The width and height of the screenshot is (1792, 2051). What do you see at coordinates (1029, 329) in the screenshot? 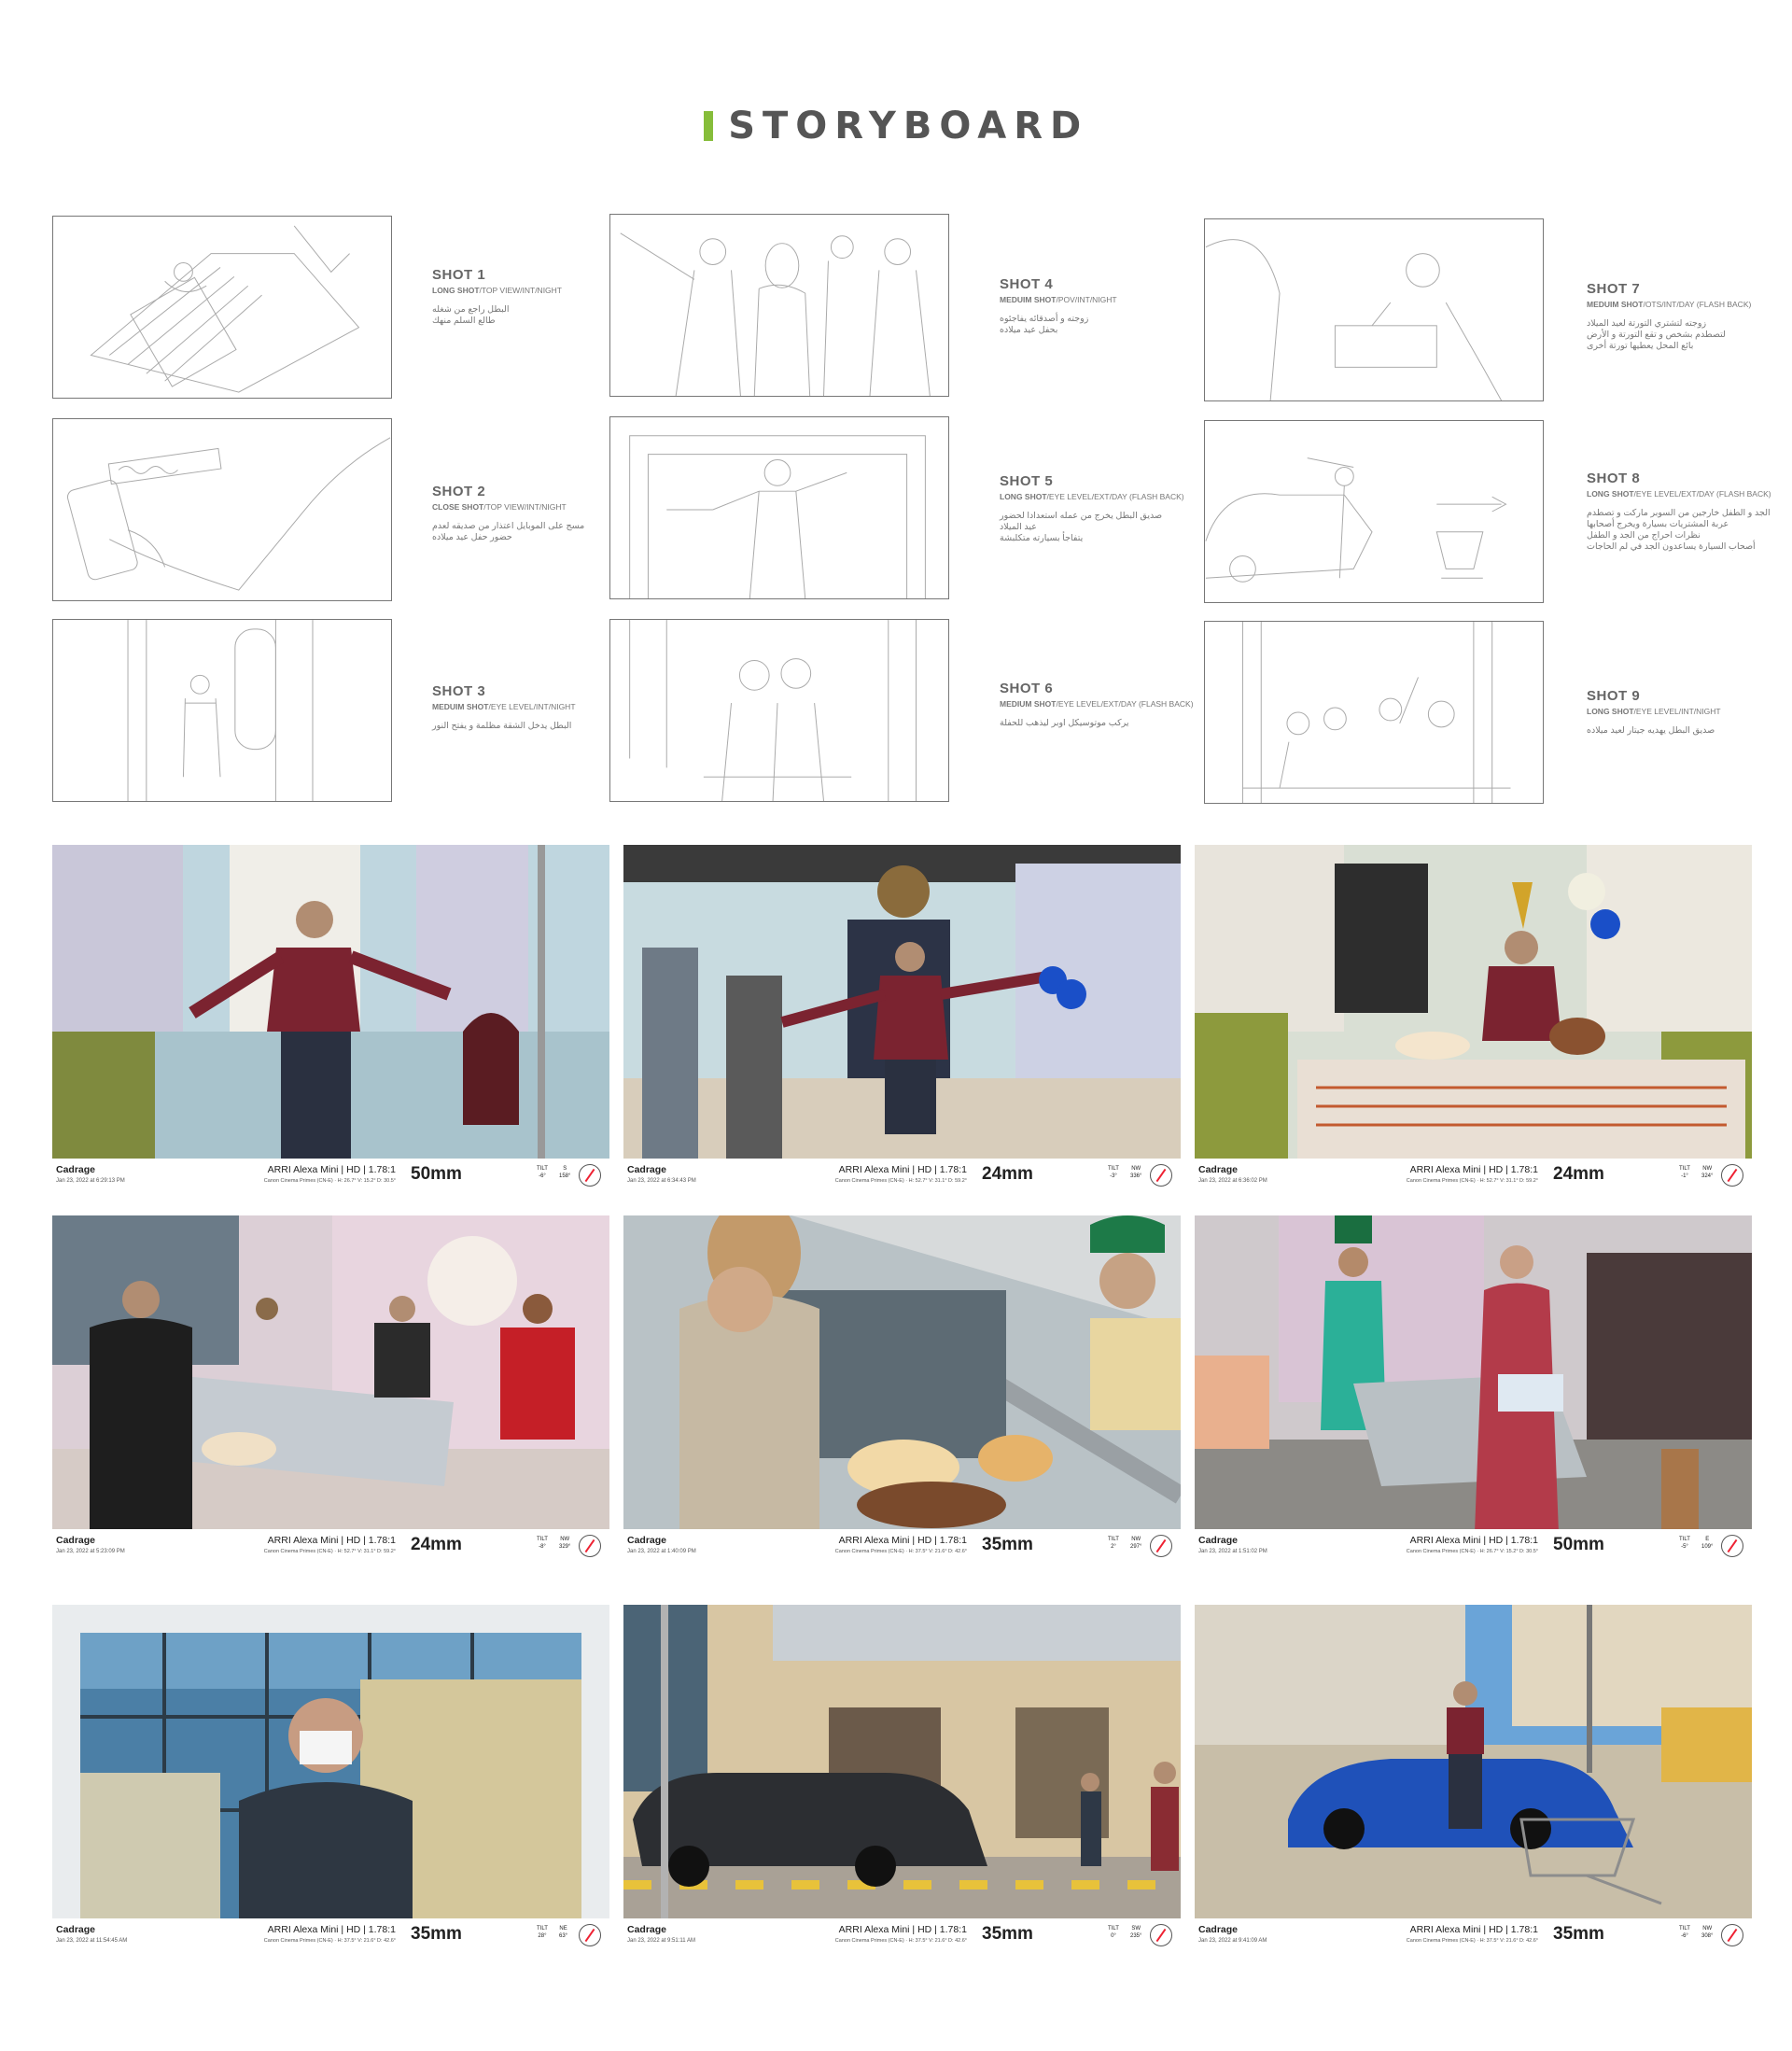
I see `shot-description-line: بحفل عيد ميلاده` at bounding box center [1029, 329].